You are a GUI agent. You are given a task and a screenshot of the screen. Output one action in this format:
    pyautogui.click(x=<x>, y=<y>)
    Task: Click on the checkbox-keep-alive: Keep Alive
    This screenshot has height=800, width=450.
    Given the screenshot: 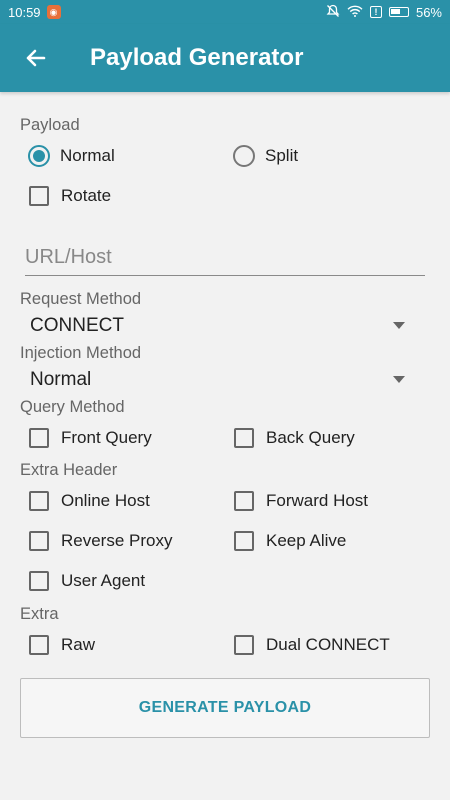 What is the action you would take?
    pyautogui.click(x=290, y=541)
    